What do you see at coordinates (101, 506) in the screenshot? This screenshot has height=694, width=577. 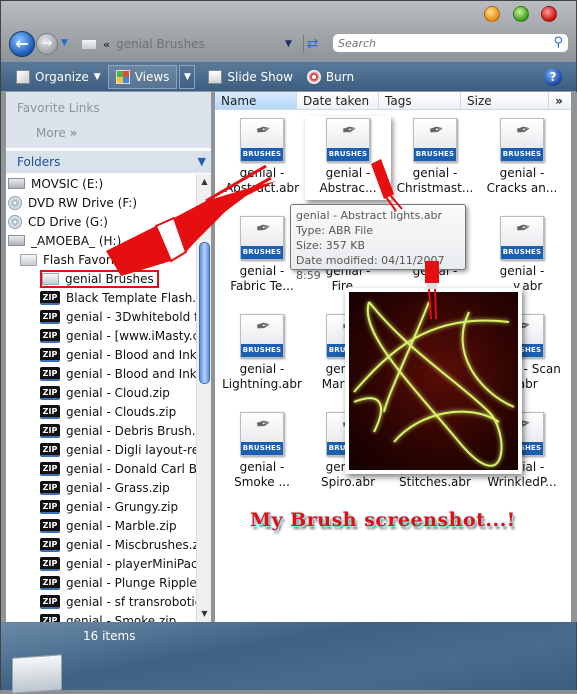 I see `folder-tree-item: ZIP genial - Grungy.zip` at bounding box center [101, 506].